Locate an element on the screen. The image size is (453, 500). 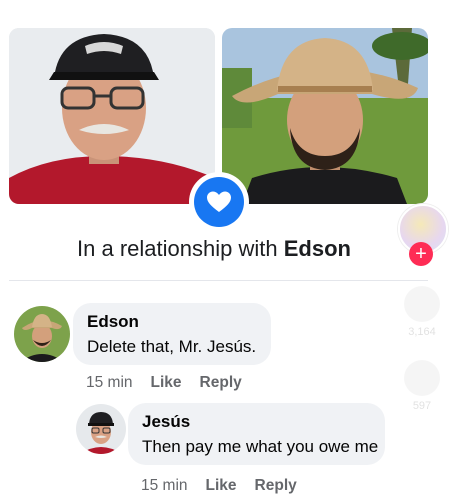
comment-text: Then pay me what you owe me is located at coordinates (260, 446).